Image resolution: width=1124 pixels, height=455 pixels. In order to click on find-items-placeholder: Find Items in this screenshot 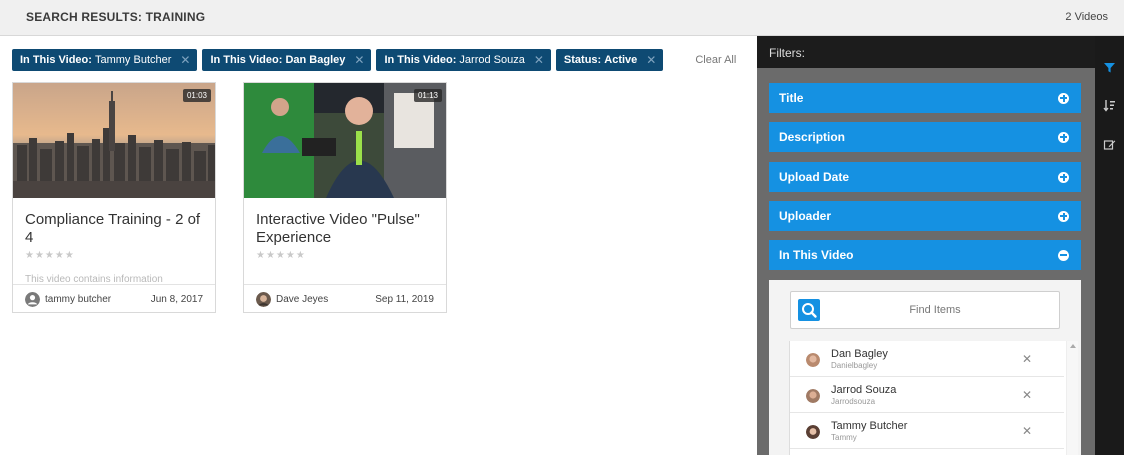, I will do `click(935, 310)`.